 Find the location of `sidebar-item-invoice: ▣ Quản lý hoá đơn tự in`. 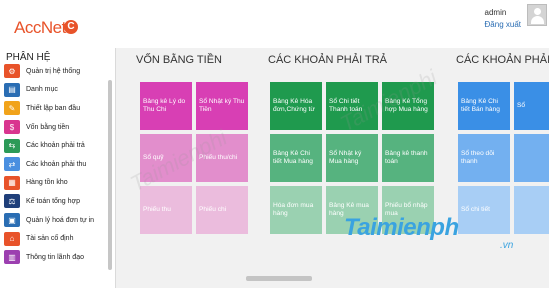

sidebar-item-invoice: ▣ Quản lý hoá đơn tự in is located at coordinates (56, 220).